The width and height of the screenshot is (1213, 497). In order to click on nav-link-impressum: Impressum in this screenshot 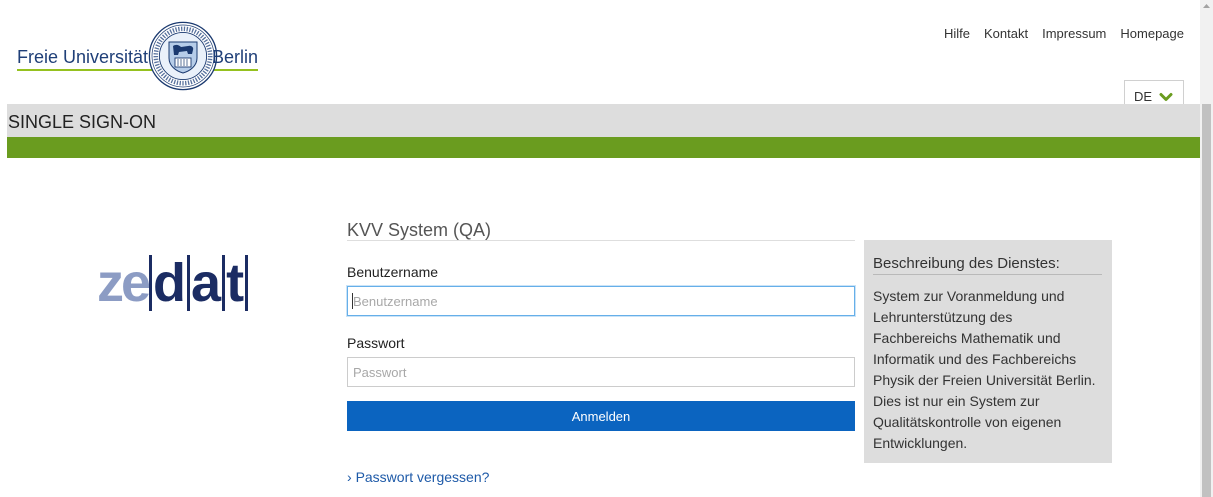, I will do `click(1074, 34)`.